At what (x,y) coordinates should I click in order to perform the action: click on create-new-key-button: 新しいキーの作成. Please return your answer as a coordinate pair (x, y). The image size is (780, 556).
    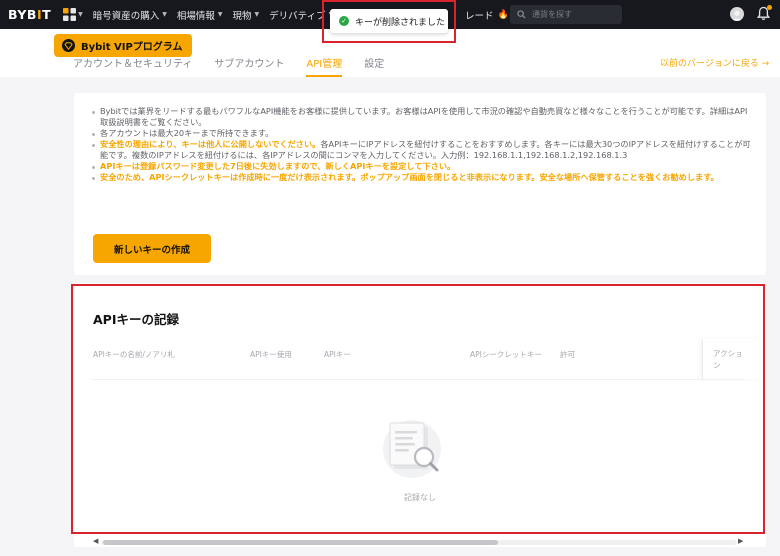
    Looking at the image, I should click on (152, 248).